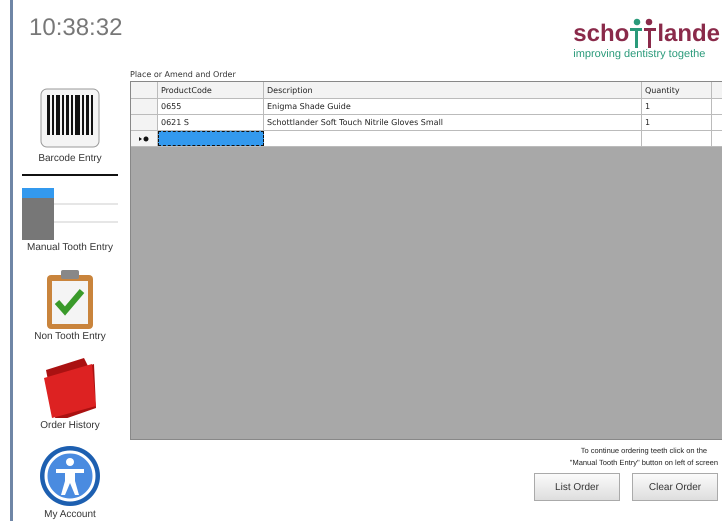 The image size is (722, 521). I want to click on sidebar-label: Order History, so click(70, 425).